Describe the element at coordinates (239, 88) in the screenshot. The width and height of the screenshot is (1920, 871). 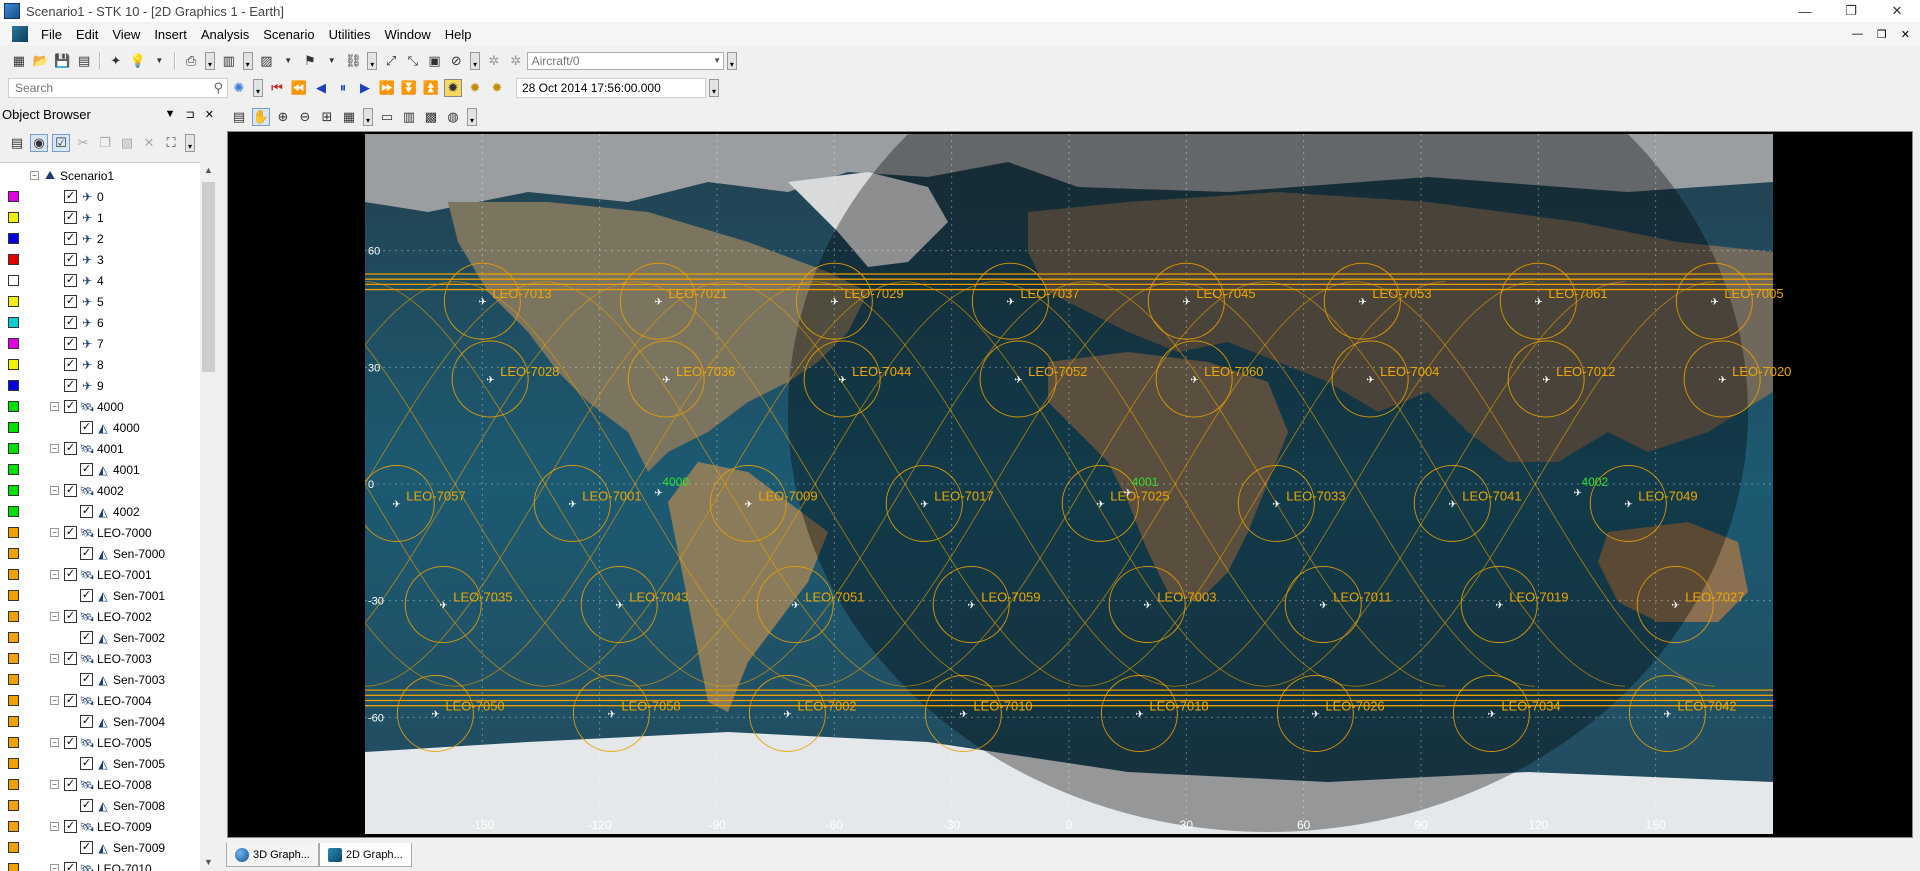
I see `settings-gear-icon: ✺` at that location.